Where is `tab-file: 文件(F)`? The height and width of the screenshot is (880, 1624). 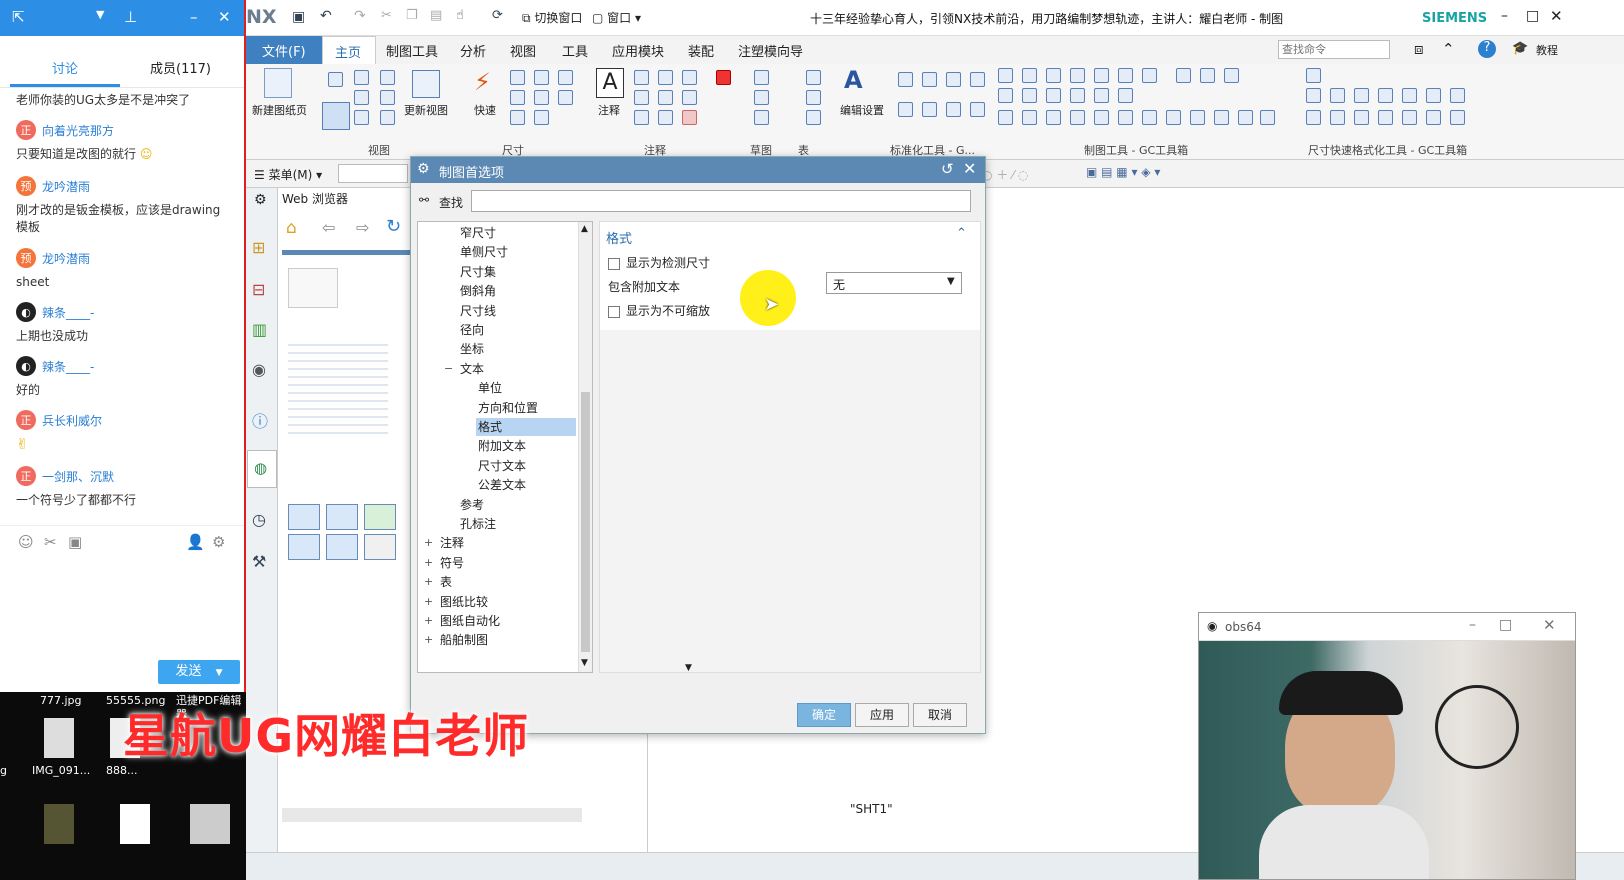 tab-file: 文件(F) is located at coordinates (284, 50).